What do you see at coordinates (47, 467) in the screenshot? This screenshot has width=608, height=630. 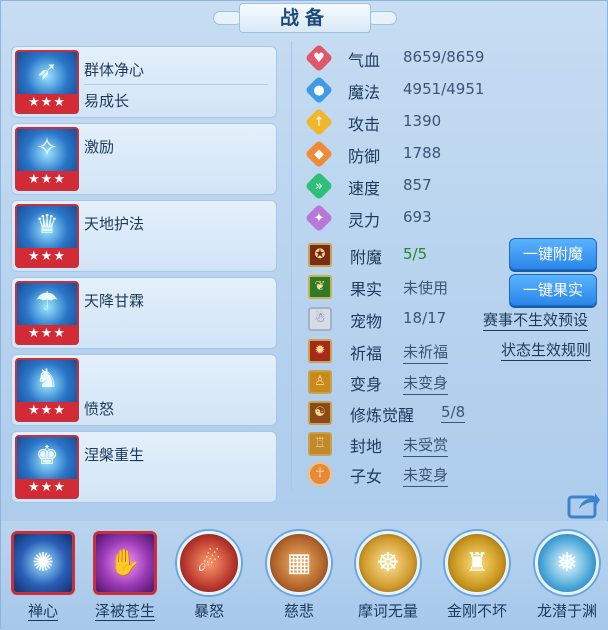 I see `skill-icon-rebirth: ♚ ★★★` at bounding box center [47, 467].